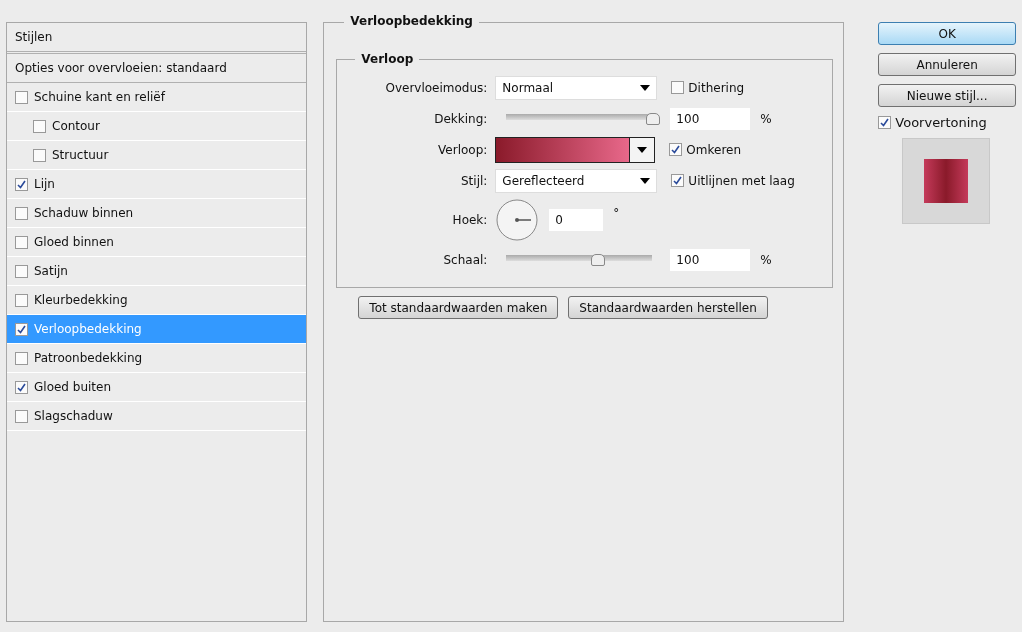  I want to click on dialog-button: OK, so click(947, 33).